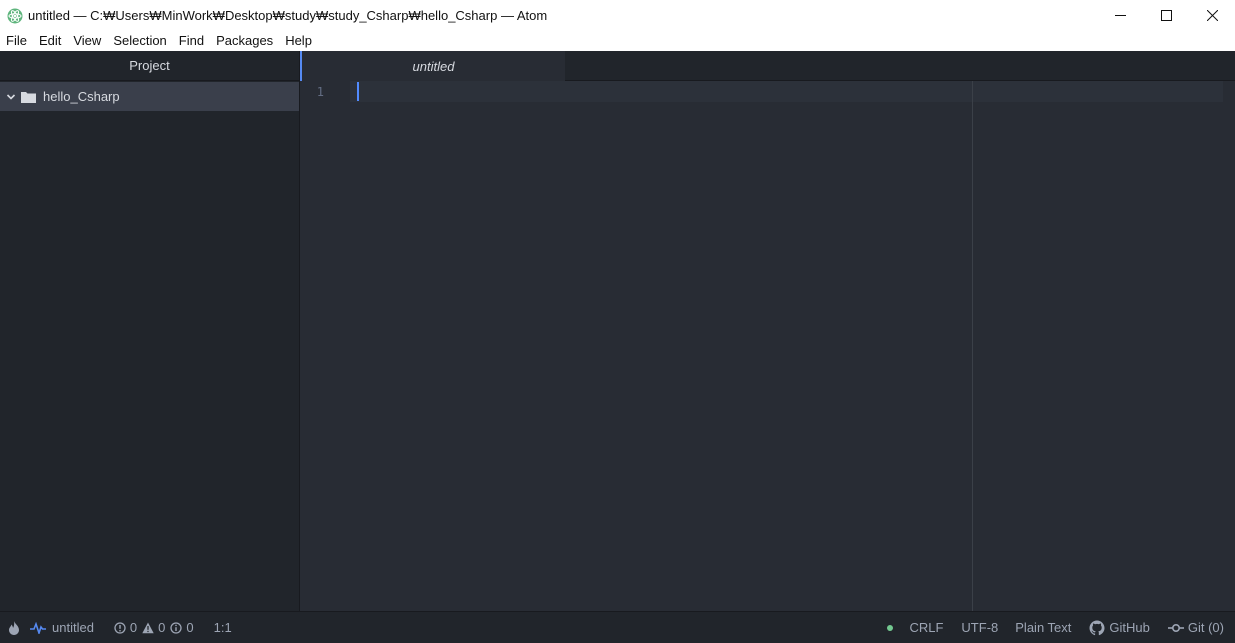 This screenshot has height=643, width=1235. I want to click on warning-count: 0, so click(162, 627).